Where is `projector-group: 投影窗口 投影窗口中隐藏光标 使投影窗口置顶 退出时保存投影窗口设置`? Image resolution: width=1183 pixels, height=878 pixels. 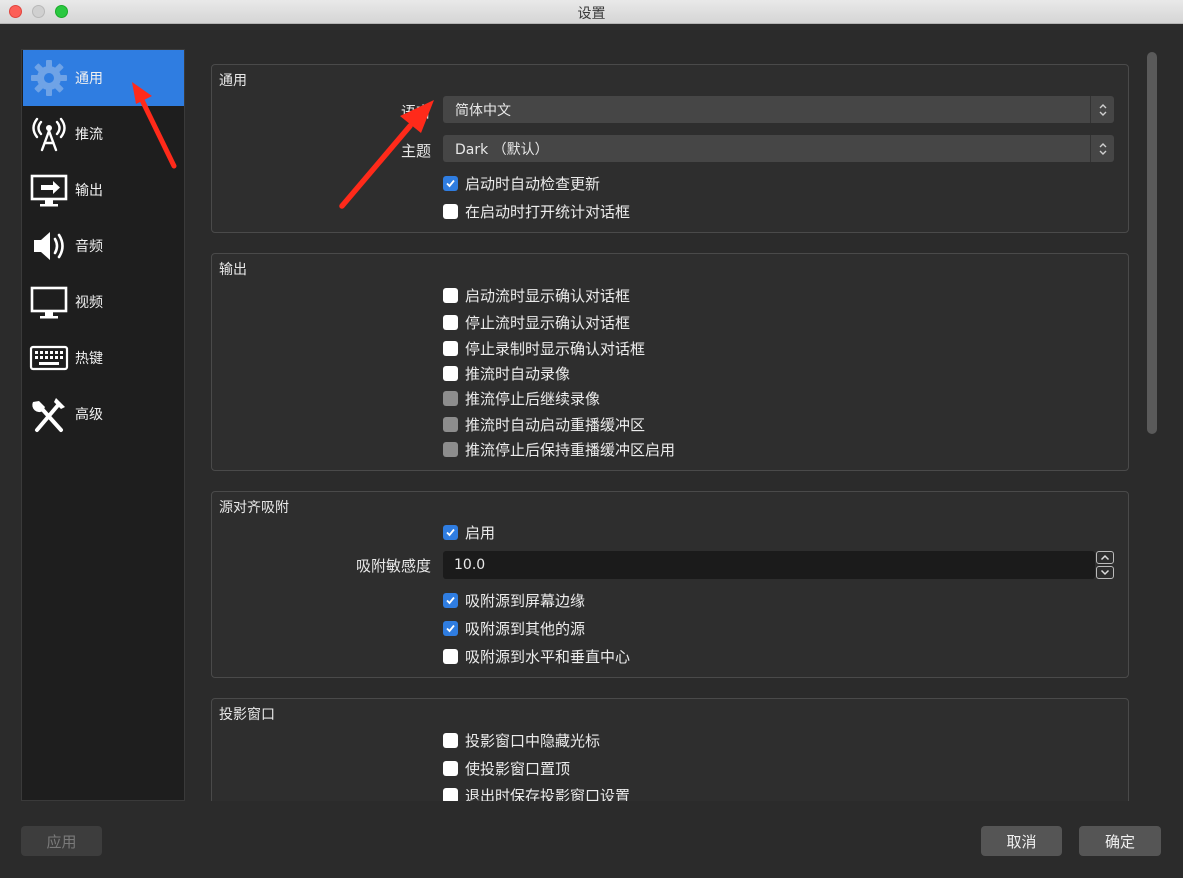
projector-group: 投影窗口 投影窗口中隐藏光标 使投影窗口置顶 退出时保存投影窗口设置 is located at coordinates (670, 749).